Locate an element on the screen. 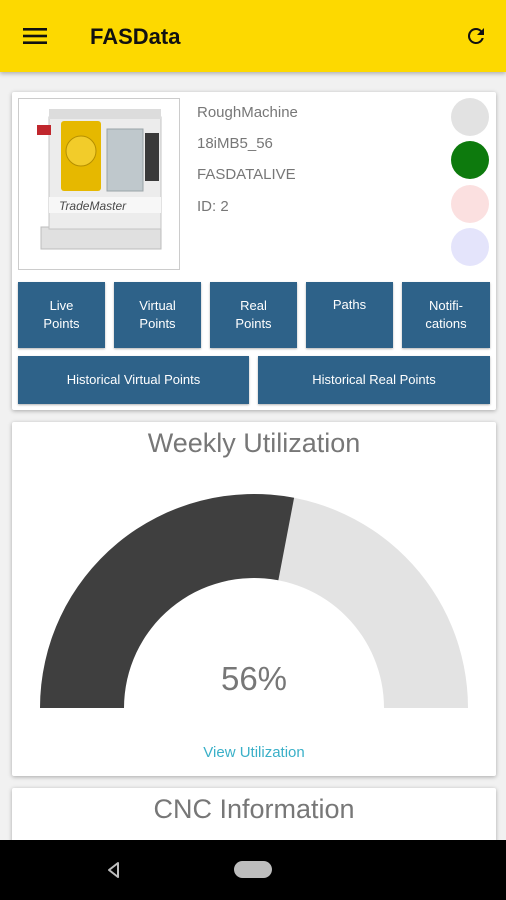  status-dot-other is located at coordinates (470, 247).